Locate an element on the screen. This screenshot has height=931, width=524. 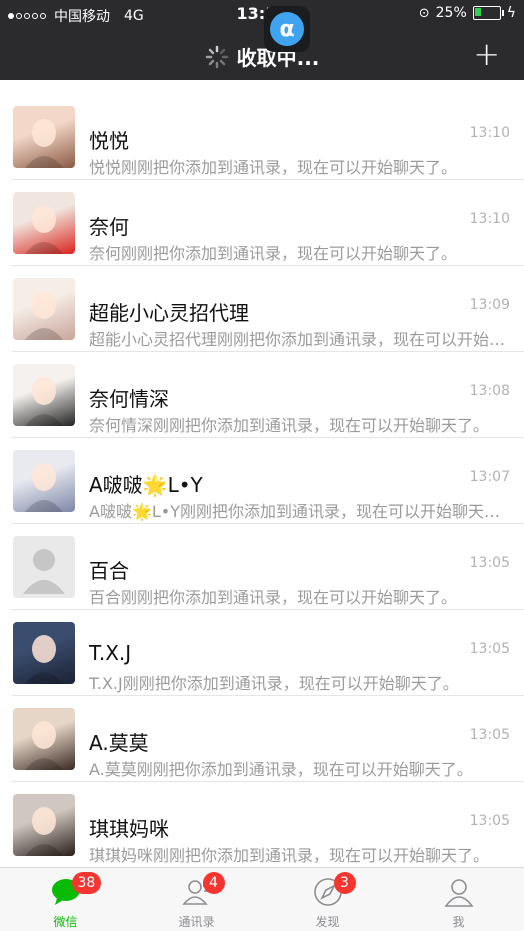
conversation-item: 琪琪妈咪 13:05 琪琪妈咪刚刚把你添加到通讯录，现在可以开始聊天了。 is located at coordinates (262, 824).